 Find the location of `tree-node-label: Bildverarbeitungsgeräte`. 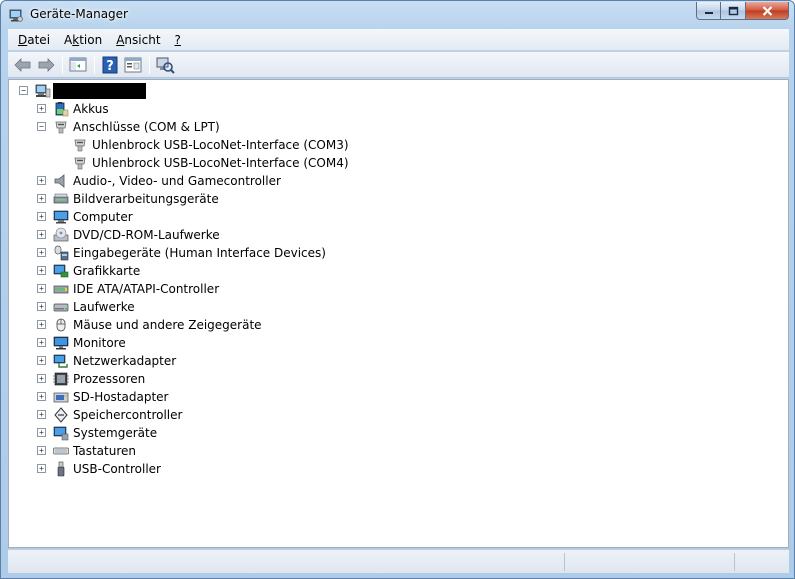

tree-node-label: Bildverarbeitungsgeräte is located at coordinates (146, 199).